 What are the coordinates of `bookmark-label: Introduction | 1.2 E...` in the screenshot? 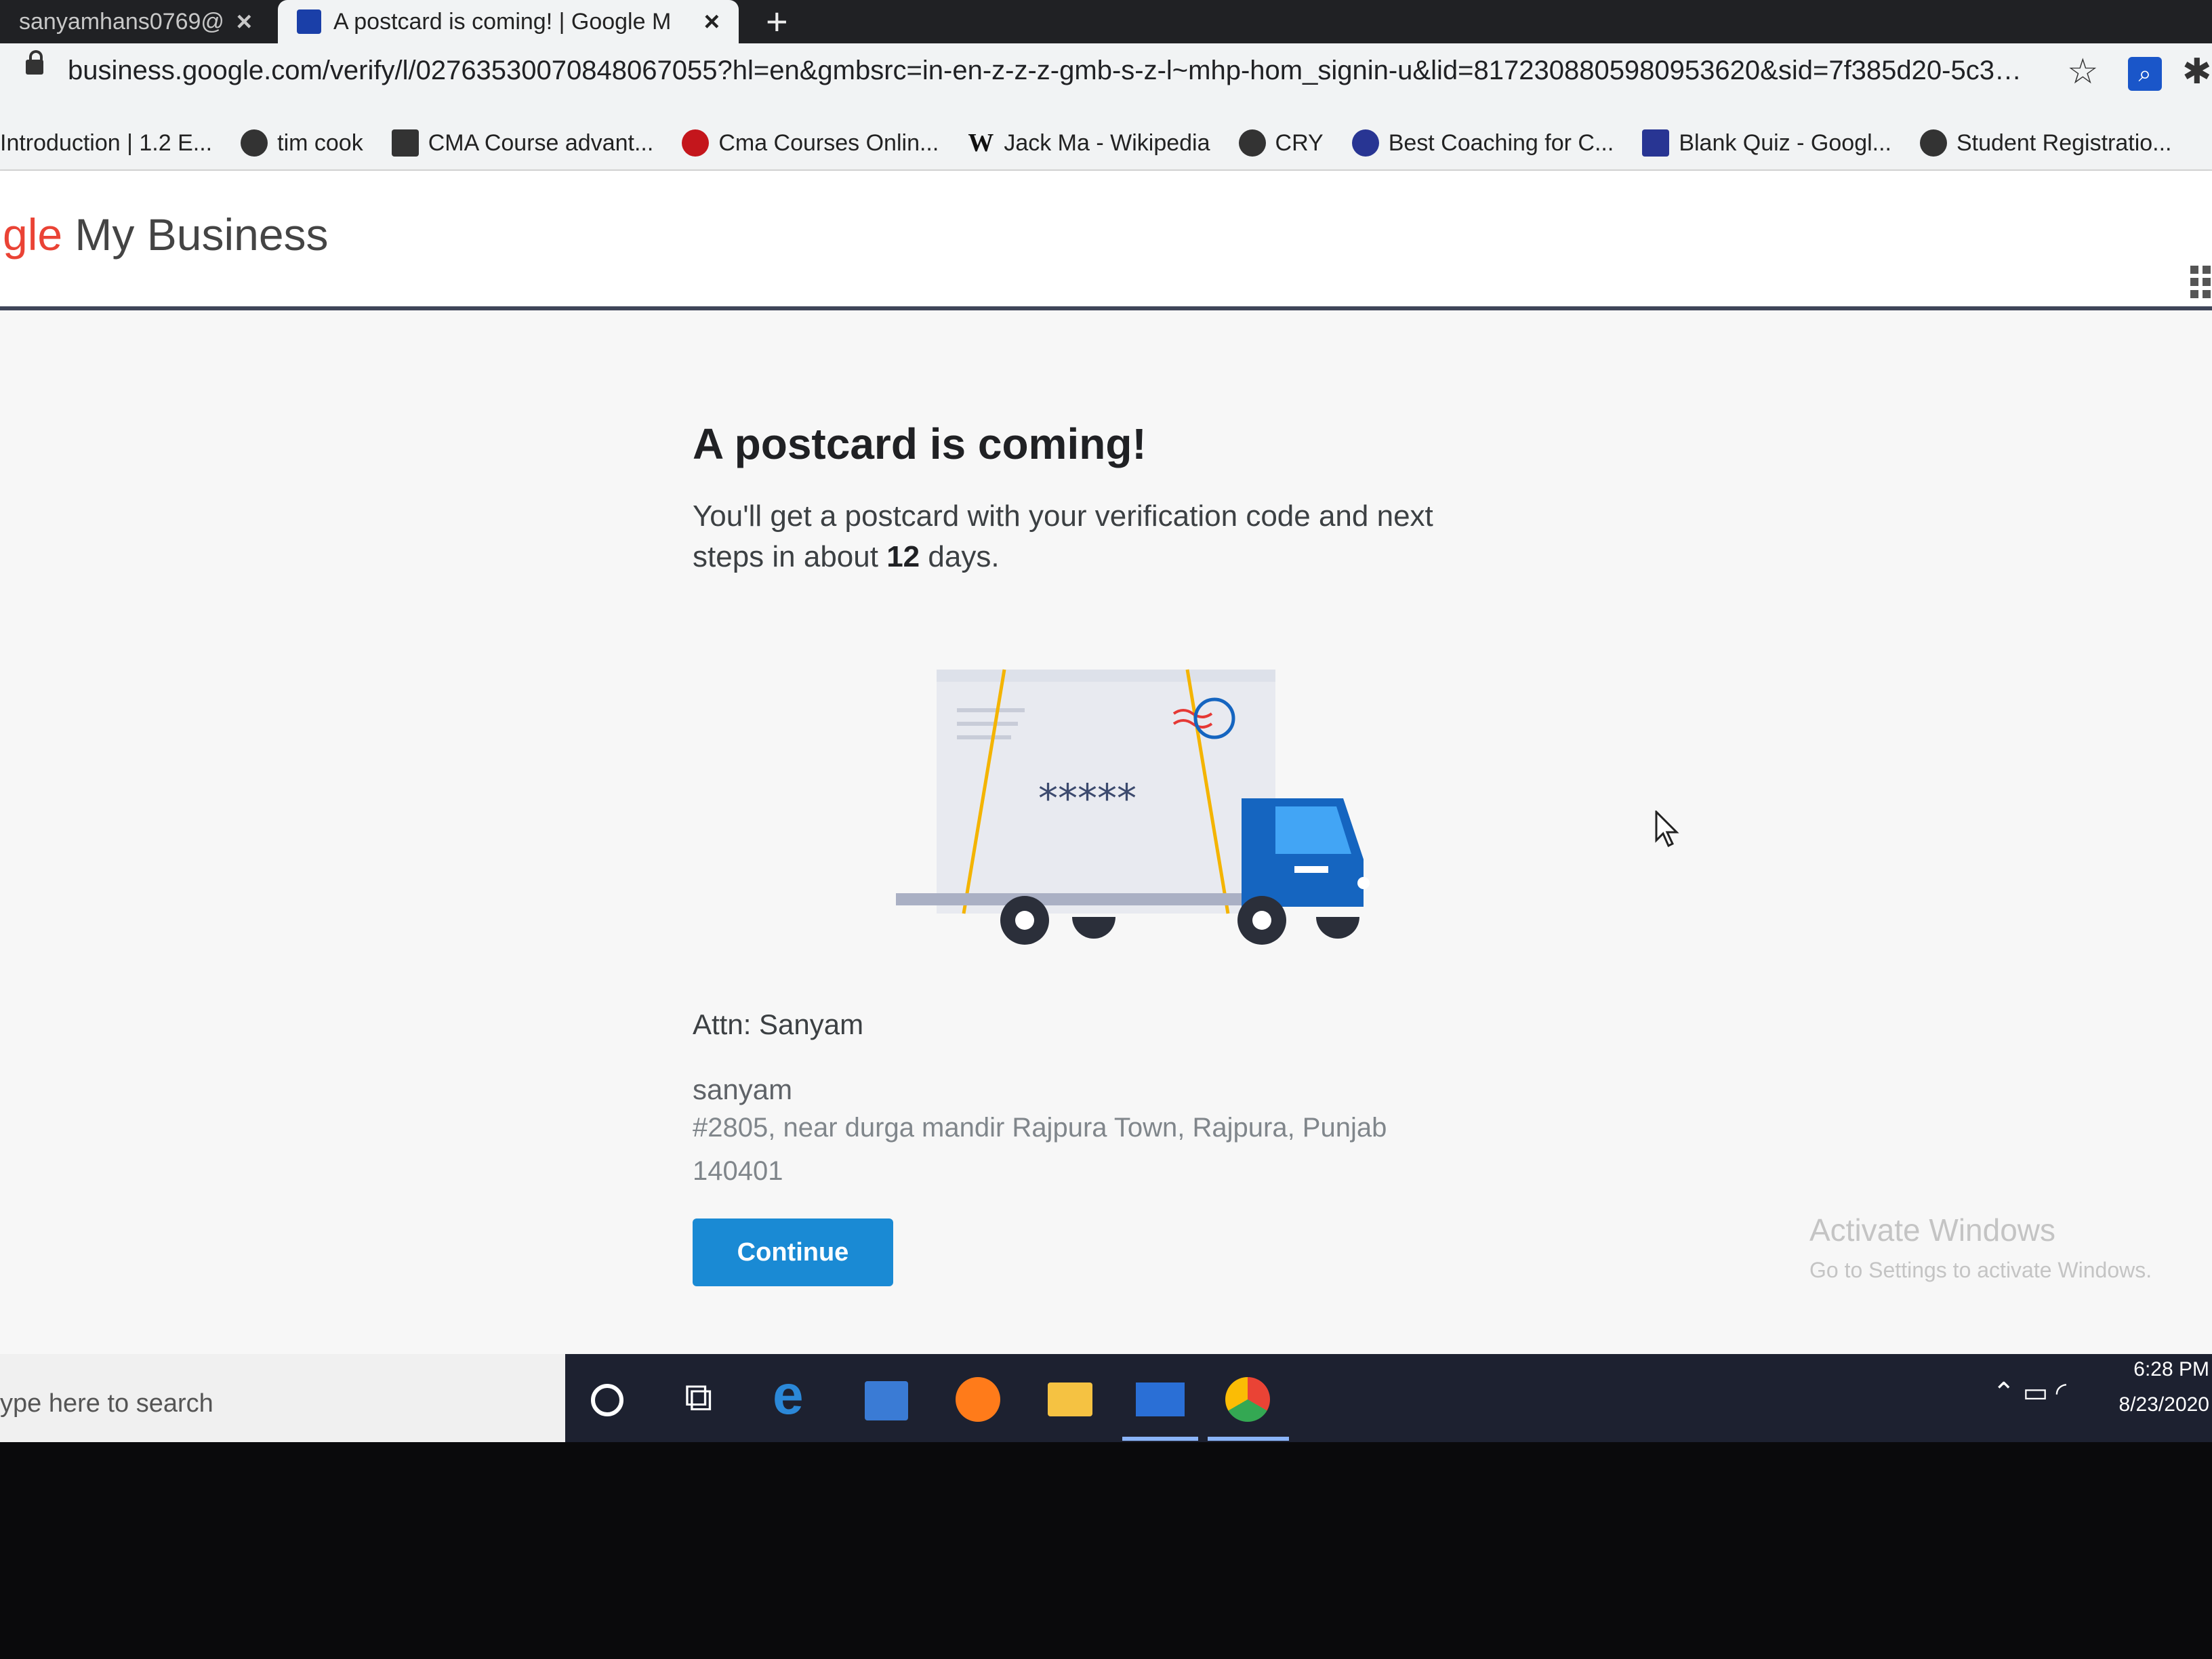 It's located at (107, 142).